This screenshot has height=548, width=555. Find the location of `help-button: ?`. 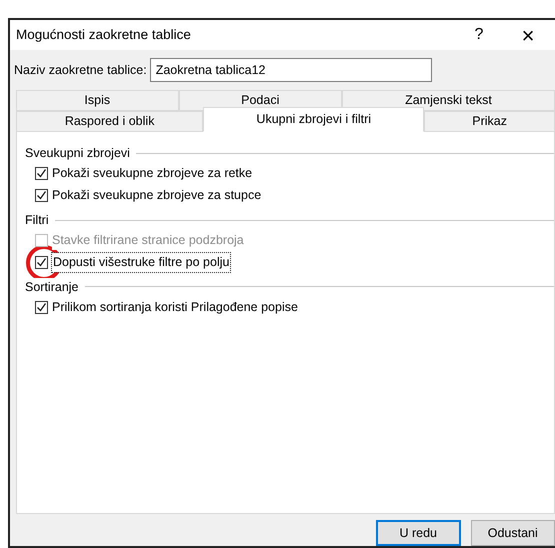

help-button: ? is located at coordinates (479, 35).